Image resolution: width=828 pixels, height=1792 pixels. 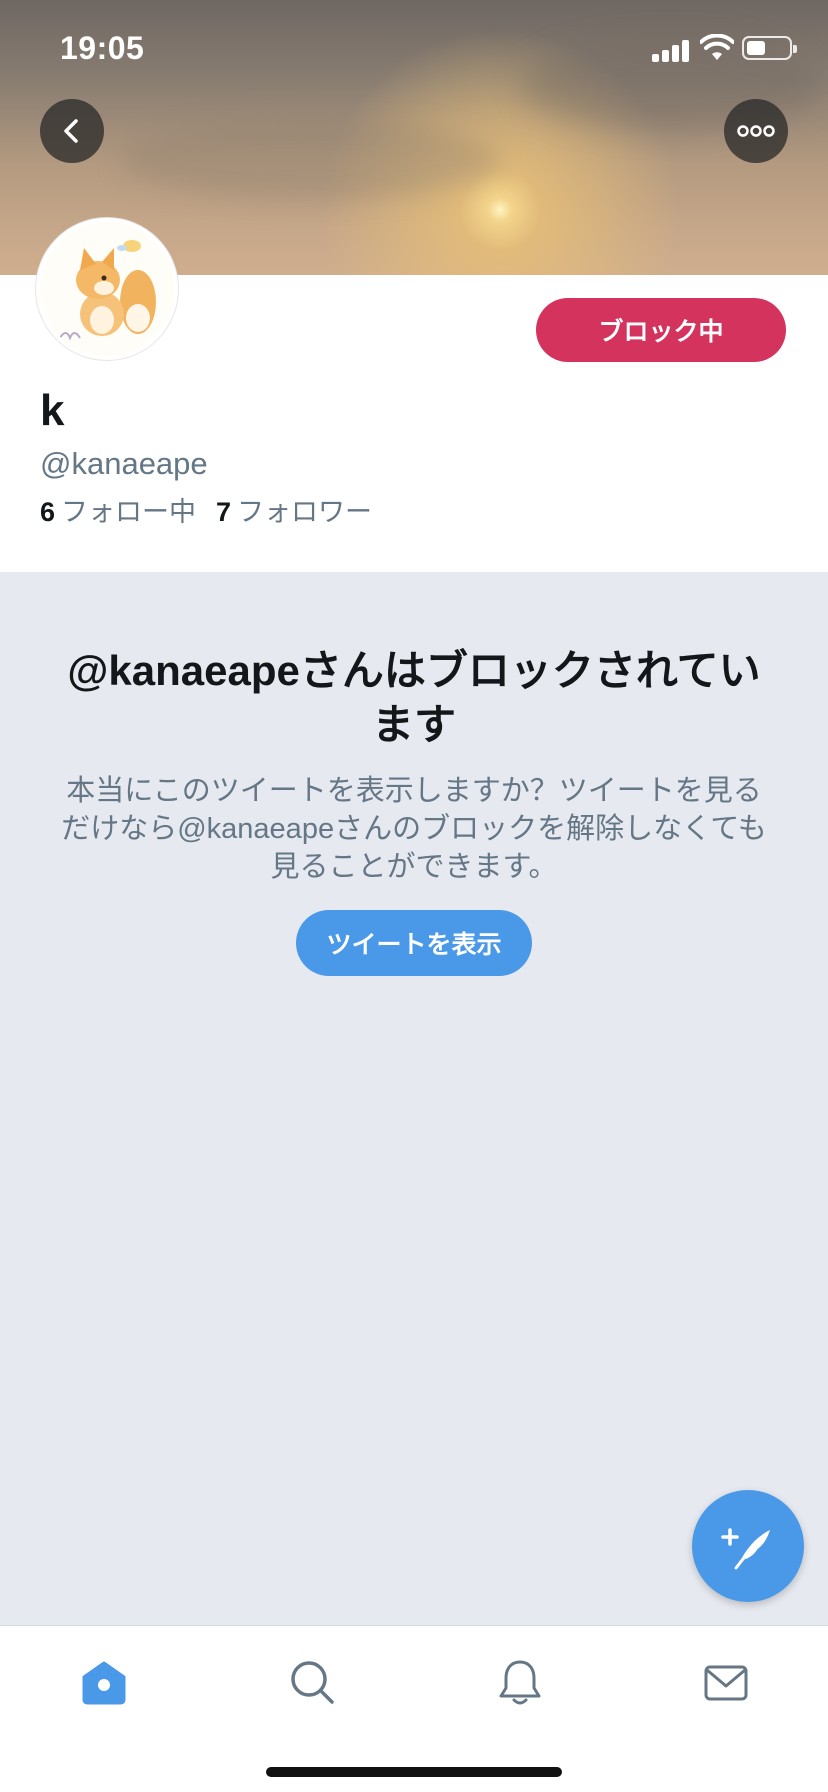 What do you see at coordinates (129, 512) in the screenshot?
I see `following-label: フォロー中` at bounding box center [129, 512].